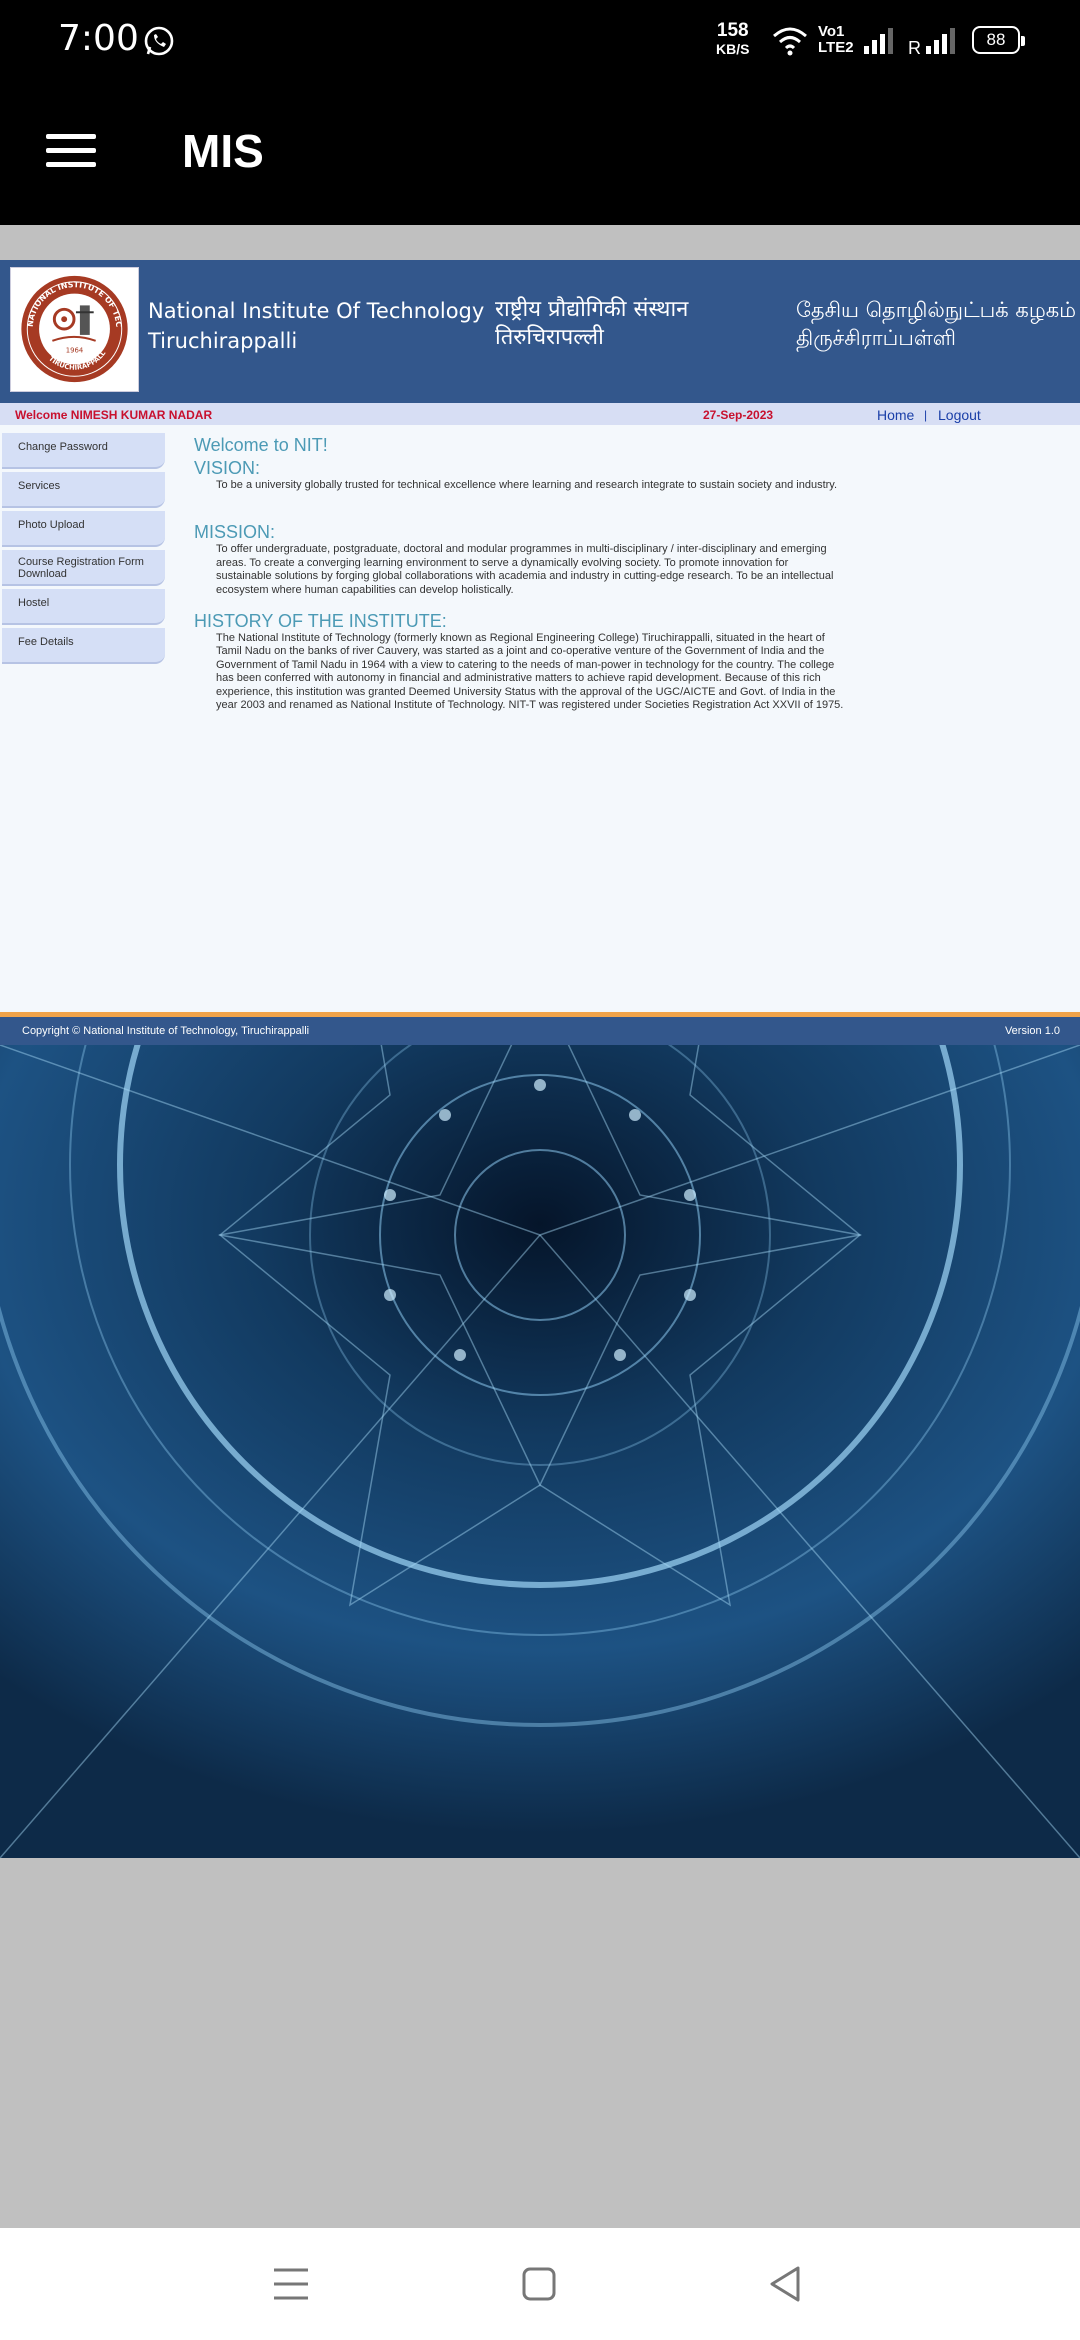 Image resolution: width=1080 pixels, height=2340 pixels. Describe the element at coordinates (914, 48) in the screenshot. I see `roaming-label: R` at that location.